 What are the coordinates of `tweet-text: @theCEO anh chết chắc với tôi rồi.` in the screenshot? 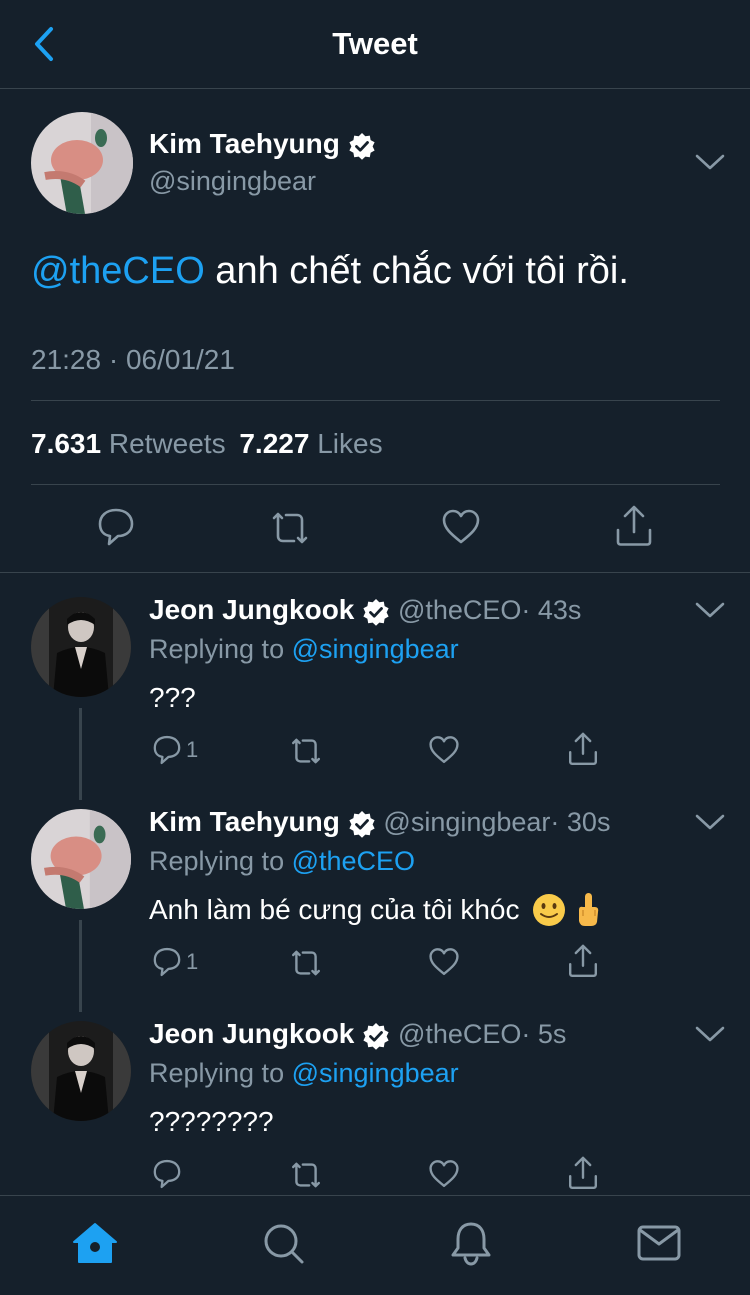 It's located at (330, 271).